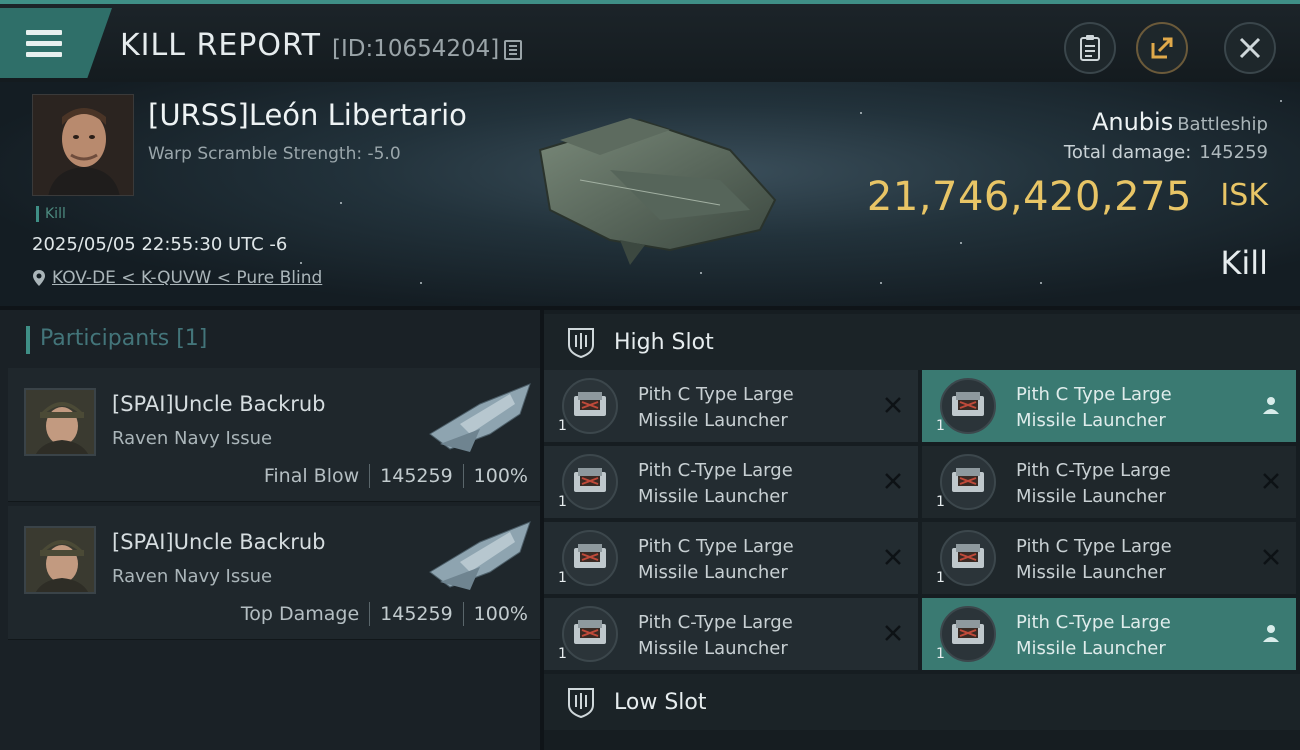  I want to click on kill-tag: Kill, so click(51, 214).